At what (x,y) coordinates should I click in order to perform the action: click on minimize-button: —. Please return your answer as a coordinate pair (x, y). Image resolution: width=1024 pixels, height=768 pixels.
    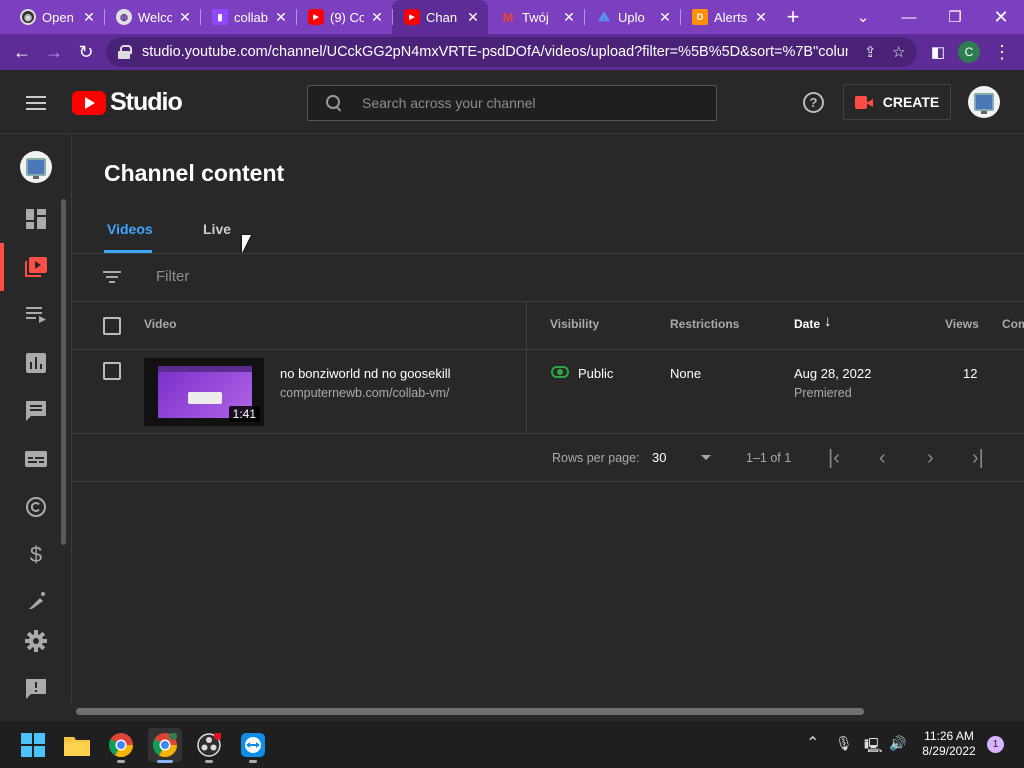
    Looking at the image, I should click on (909, 17).